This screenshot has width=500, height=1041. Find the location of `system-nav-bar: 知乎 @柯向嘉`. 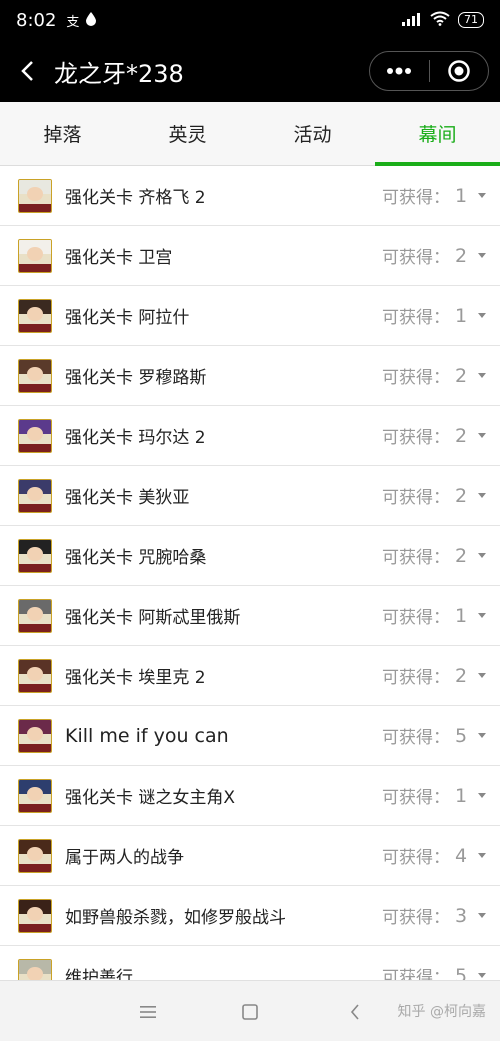

system-nav-bar: 知乎 @柯向嘉 is located at coordinates (250, 1010).